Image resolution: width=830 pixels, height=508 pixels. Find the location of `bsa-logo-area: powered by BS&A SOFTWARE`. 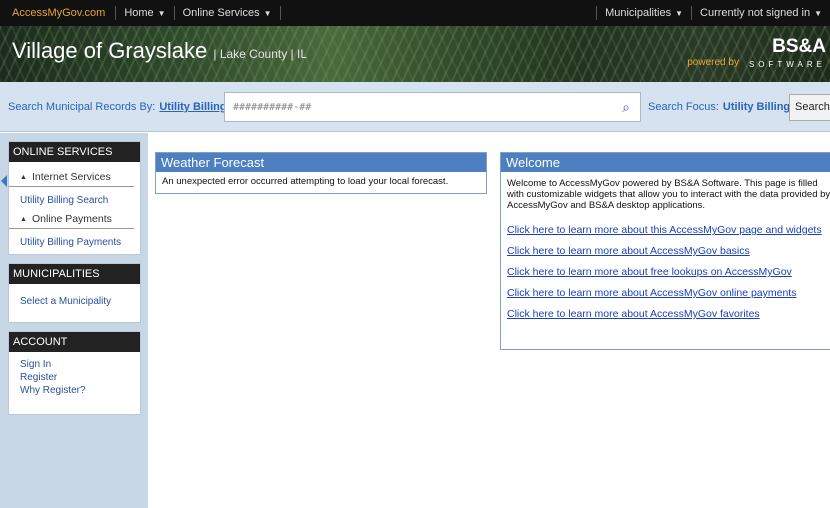

bsa-logo-area: powered by BS&A SOFTWARE is located at coordinates (758, 55).